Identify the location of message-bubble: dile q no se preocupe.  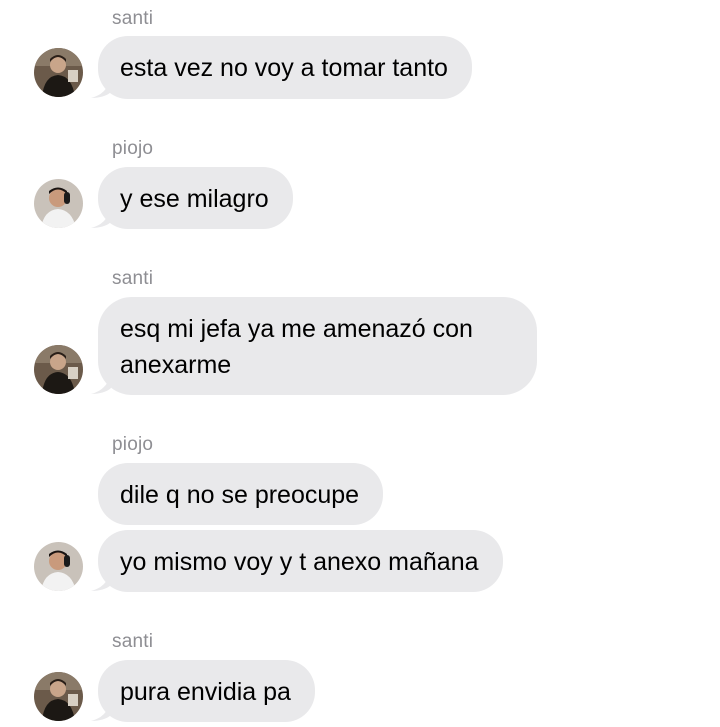
(241, 494).